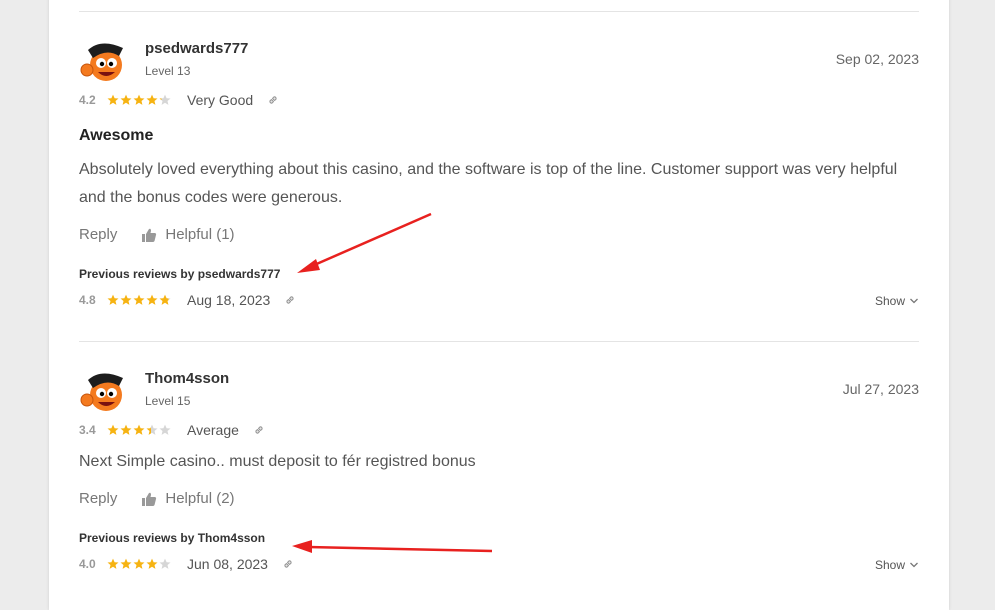  What do you see at coordinates (196, 48) in the screenshot?
I see `username: psedwards777` at bounding box center [196, 48].